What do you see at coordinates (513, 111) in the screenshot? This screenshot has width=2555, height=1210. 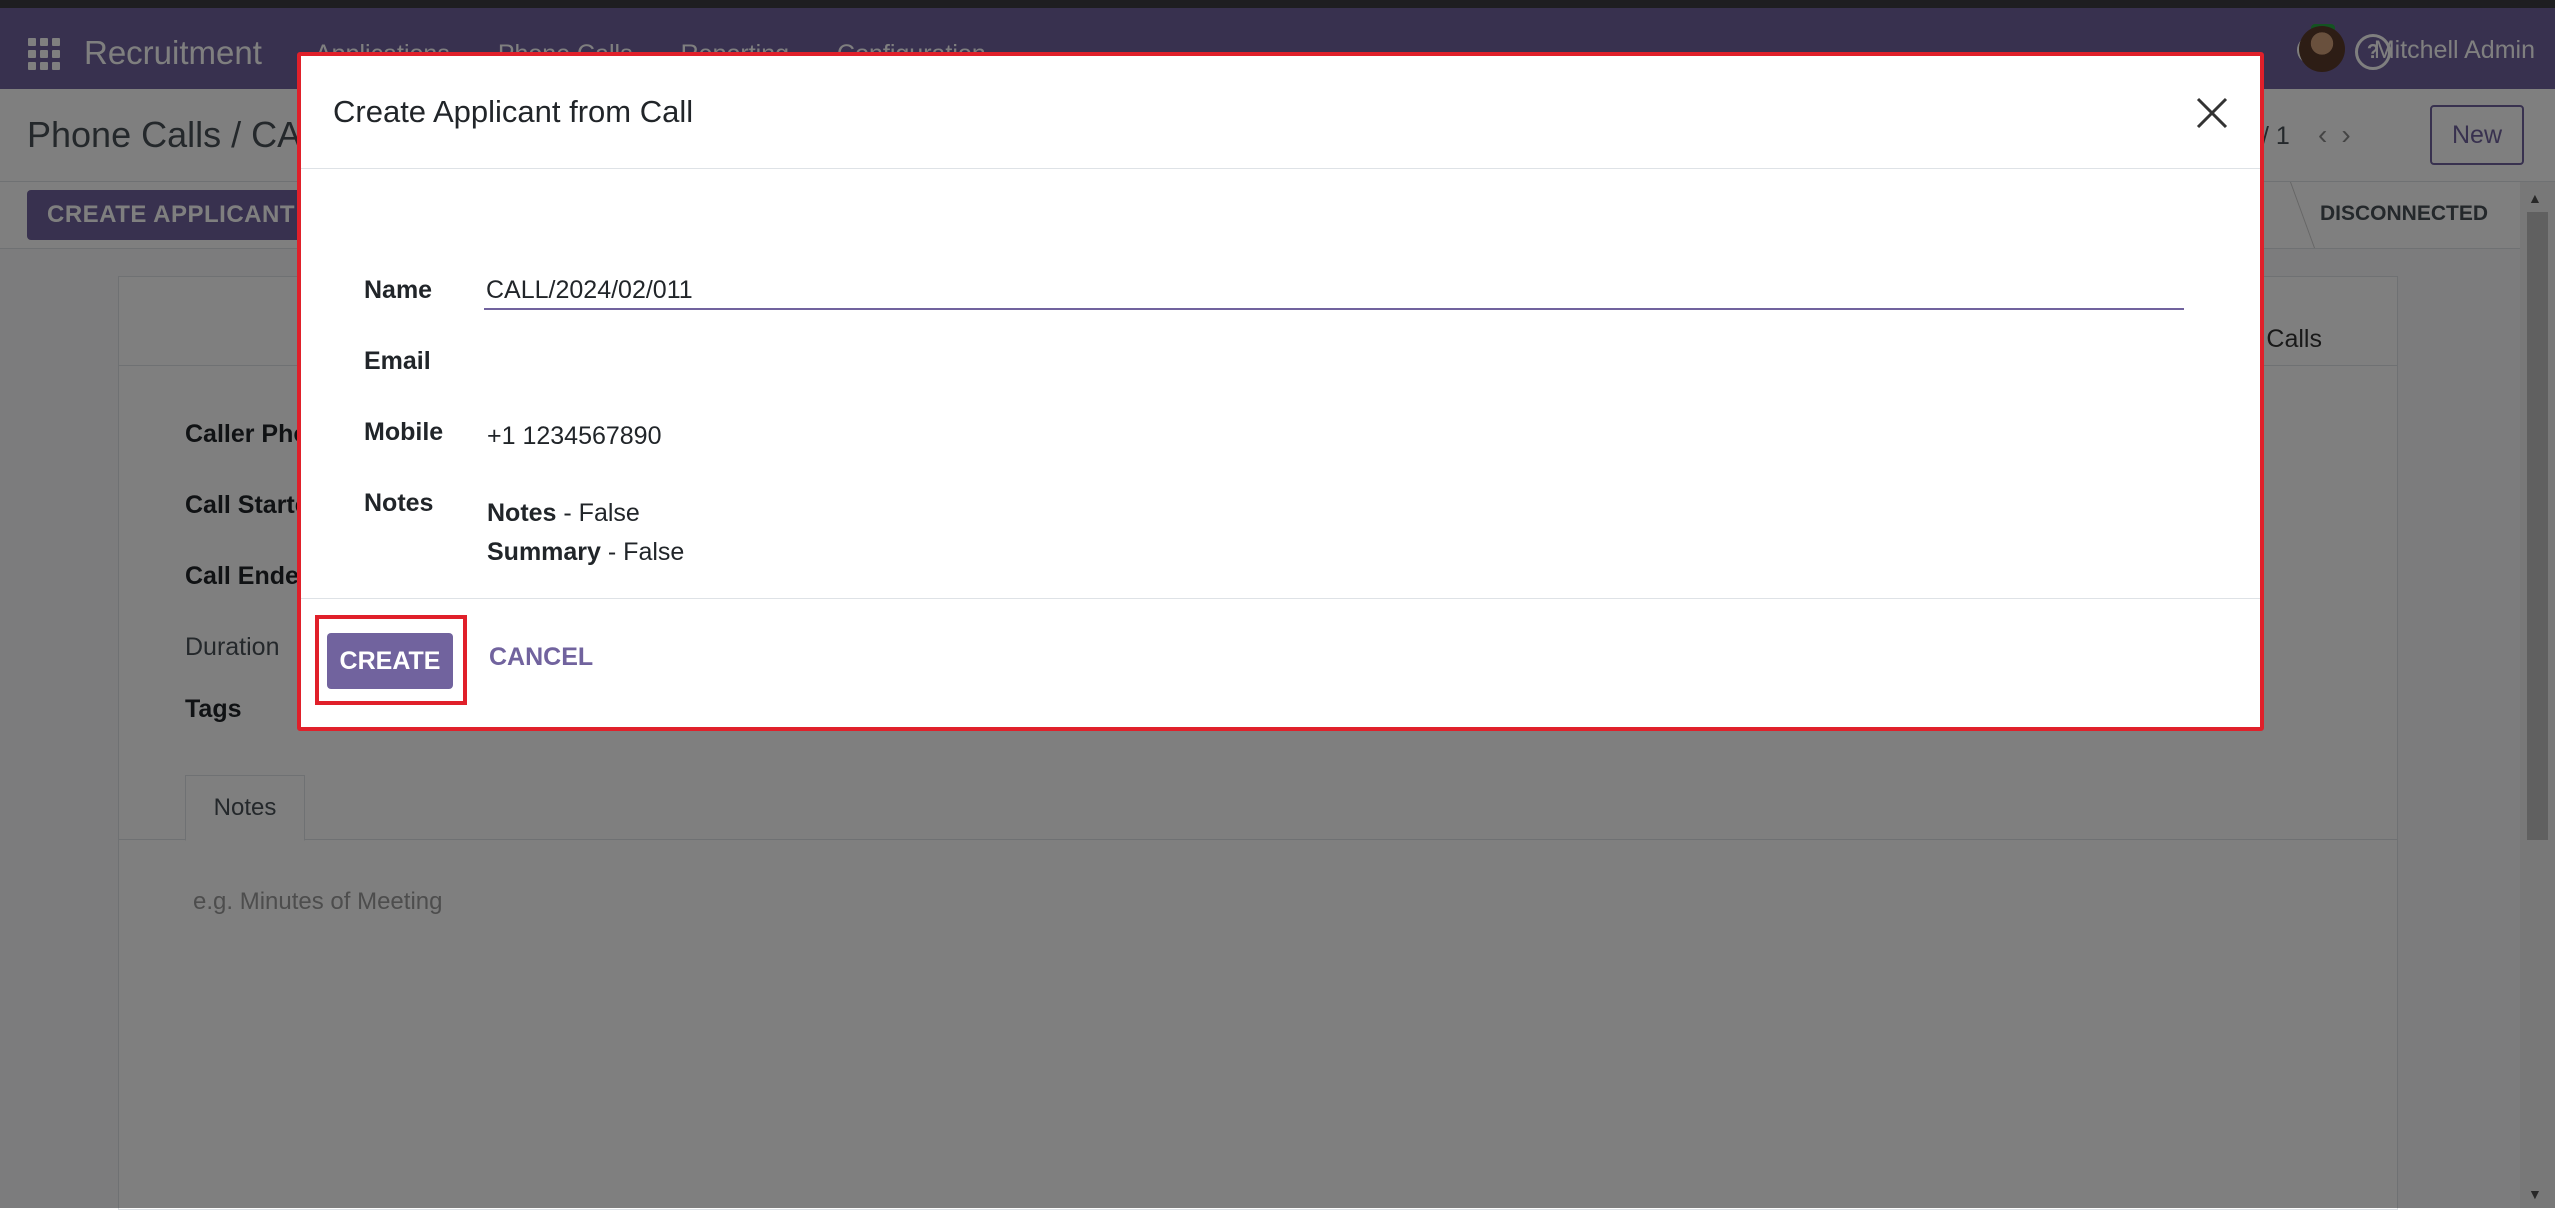 I see `dialog-title: Create Applicant from Call` at bounding box center [513, 111].